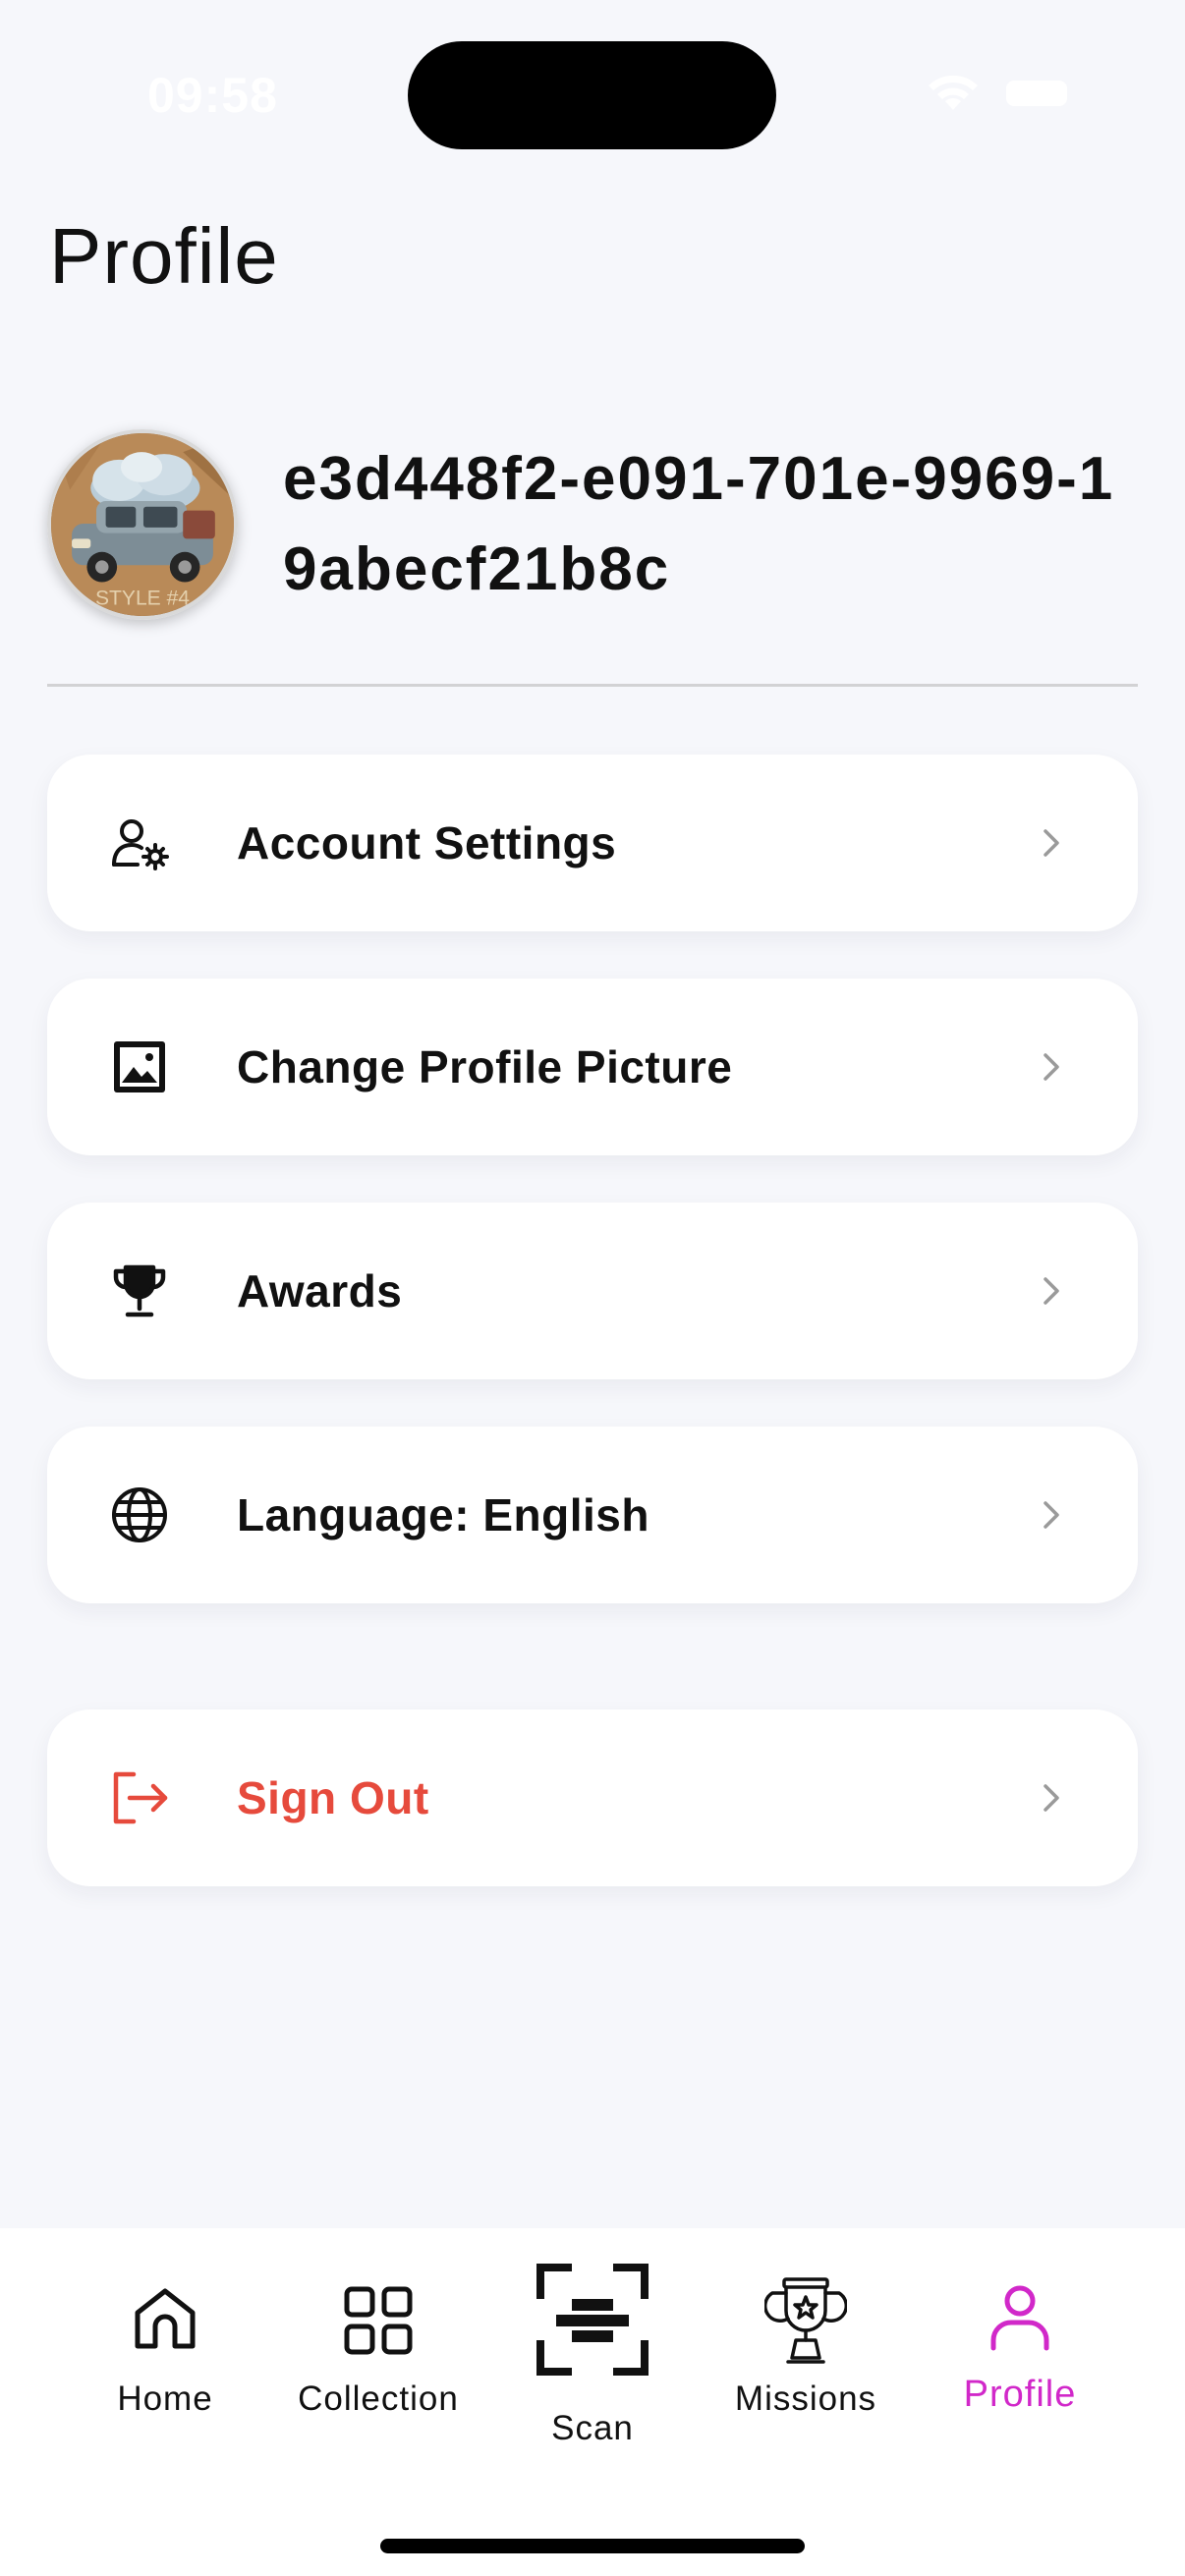 The width and height of the screenshot is (1185, 2576). Describe the element at coordinates (592, 95) in the screenshot. I see `dynamic-island` at that location.